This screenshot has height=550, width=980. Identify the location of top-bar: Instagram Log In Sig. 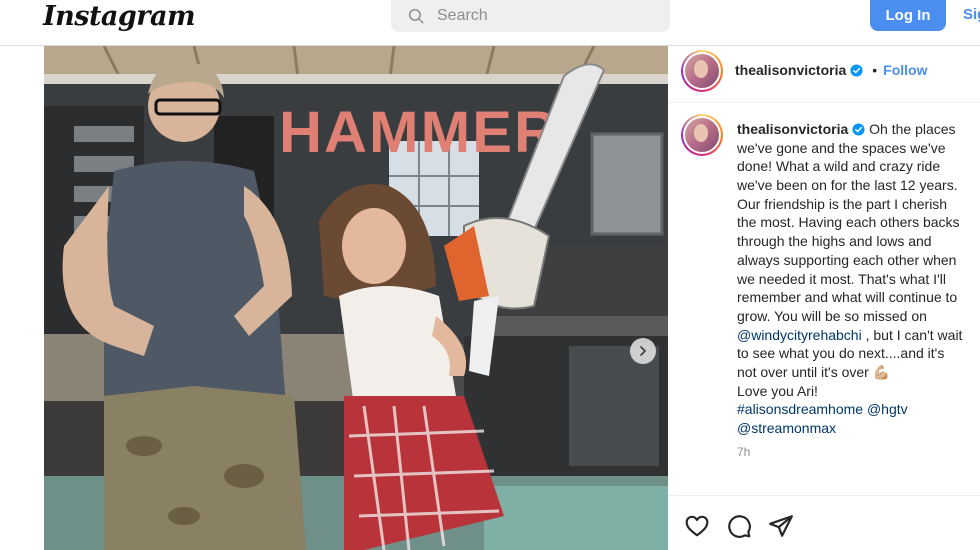
(490, 23).